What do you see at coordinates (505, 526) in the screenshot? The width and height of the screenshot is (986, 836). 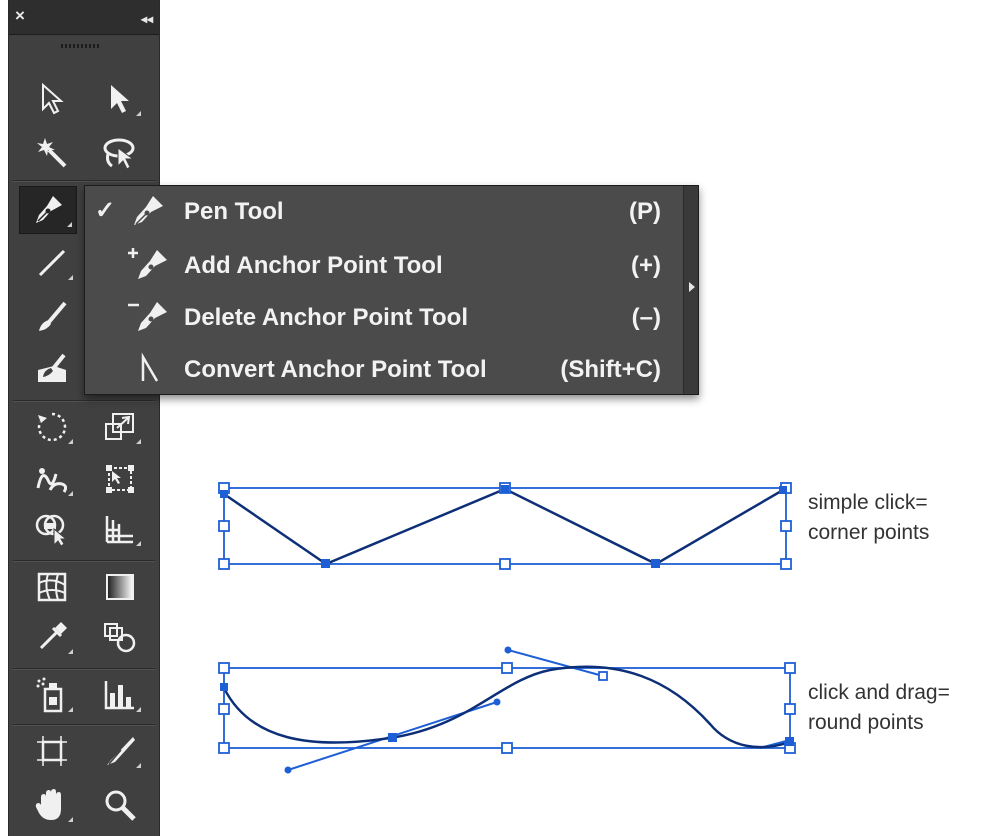 I see `corner-points-illustration` at bounding box center [505, 526].